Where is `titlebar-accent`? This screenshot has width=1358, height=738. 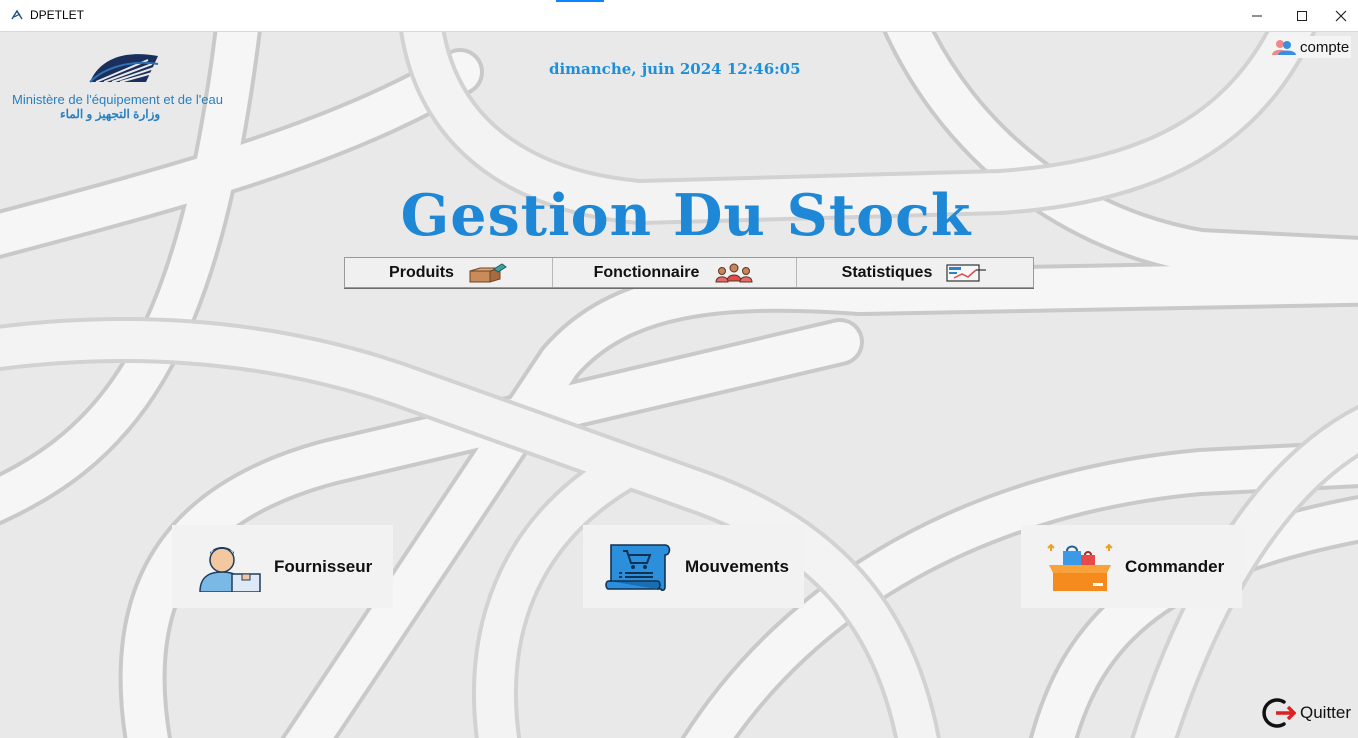
titlebar-accent is located at coordinates (580, 1).